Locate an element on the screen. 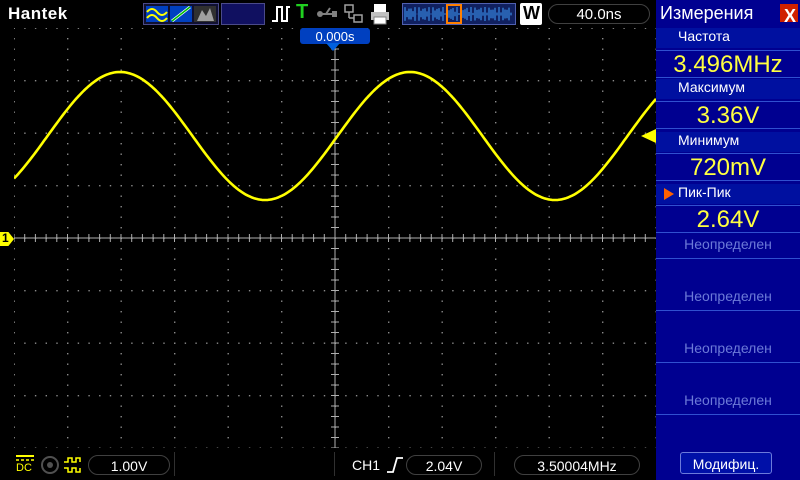 The height and width of the screenshot is (480, 800). frequency-counter-text: 3.50004MHz is located at coordinates (577, 466).